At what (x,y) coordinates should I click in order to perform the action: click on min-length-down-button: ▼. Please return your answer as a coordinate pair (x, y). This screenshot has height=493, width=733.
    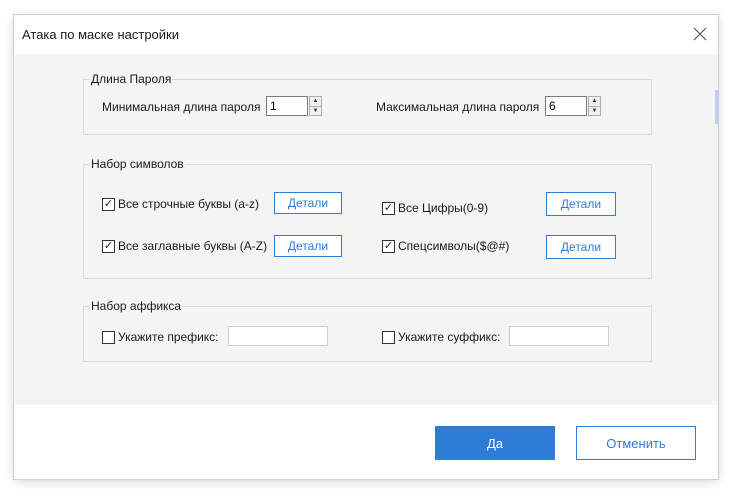
    Looking at the image, I should click on (315, 111).